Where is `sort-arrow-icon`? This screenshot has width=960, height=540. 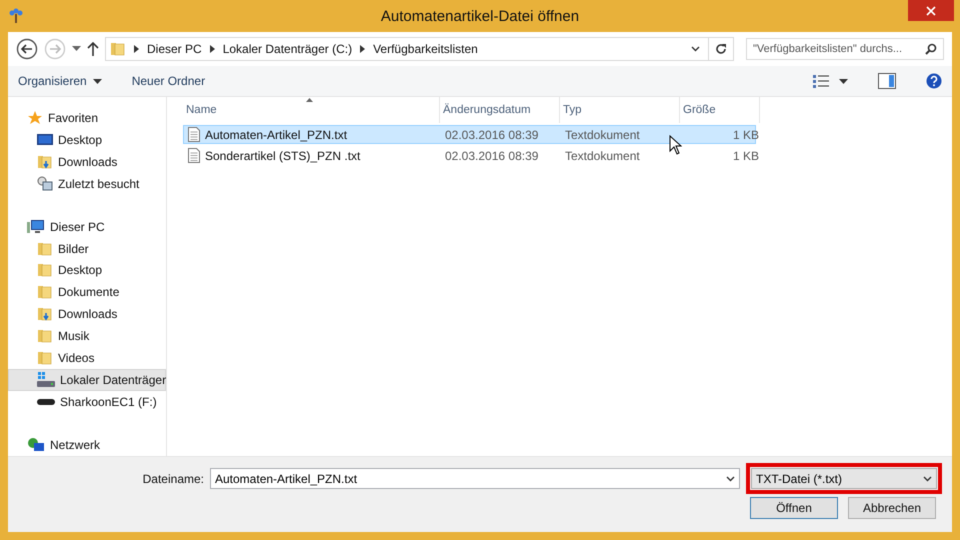
sort-arrow-icon is located at coordinates (309, 100).